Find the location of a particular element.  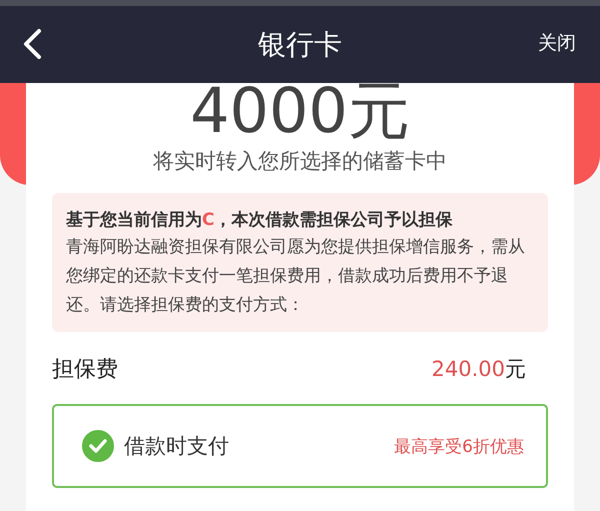

notice-heading: 基于您当前信用为C，本次借款需担保公司予以担保 is located at coordinates (260, 220).